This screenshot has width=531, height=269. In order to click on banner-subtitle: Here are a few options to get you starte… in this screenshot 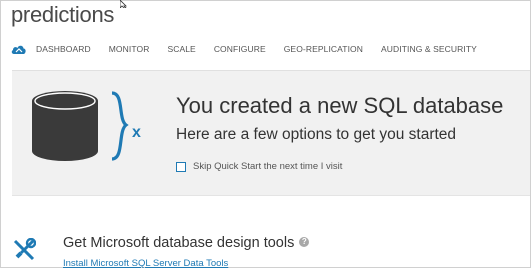, I will do `click(316, 134)`.